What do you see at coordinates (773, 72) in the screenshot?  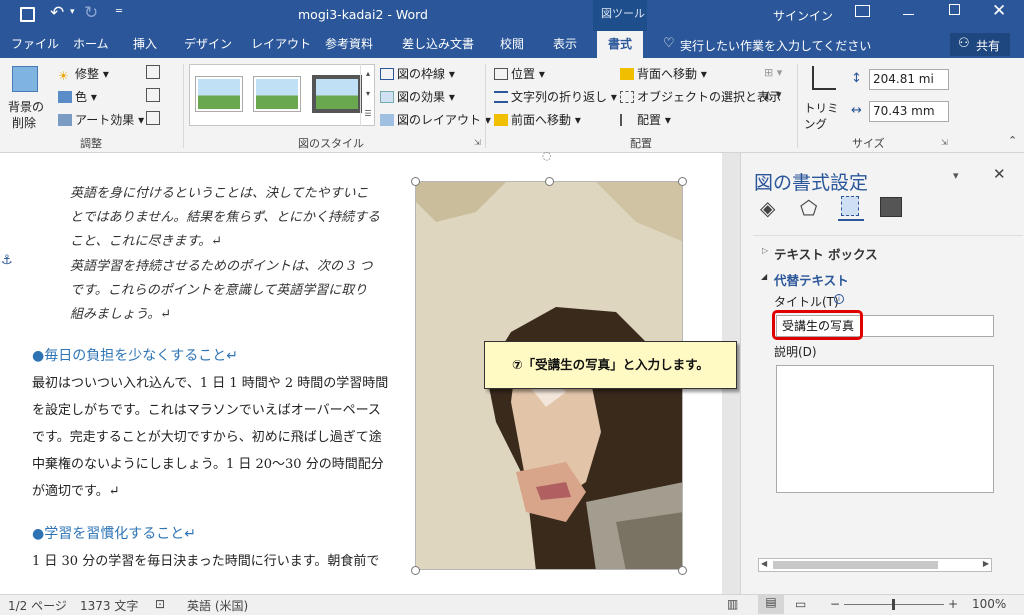 I see `group-objects-icon: ⊞ ▾` at bounding box center [773, 72].